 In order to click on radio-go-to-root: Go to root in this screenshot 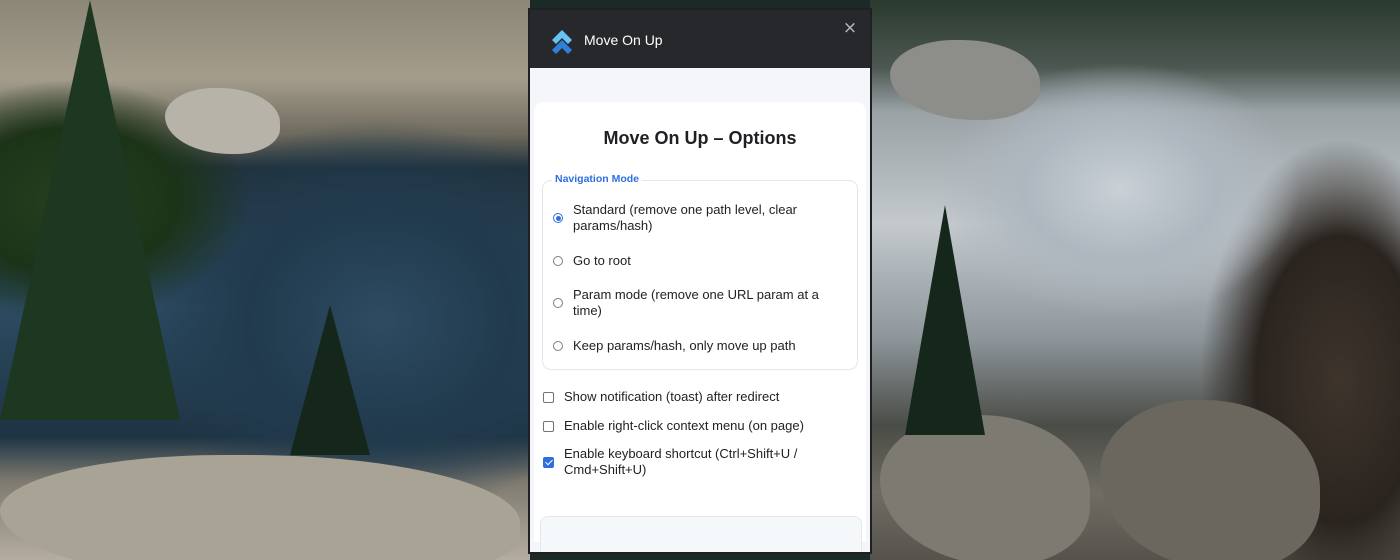, I will do `click(698, 261)`.